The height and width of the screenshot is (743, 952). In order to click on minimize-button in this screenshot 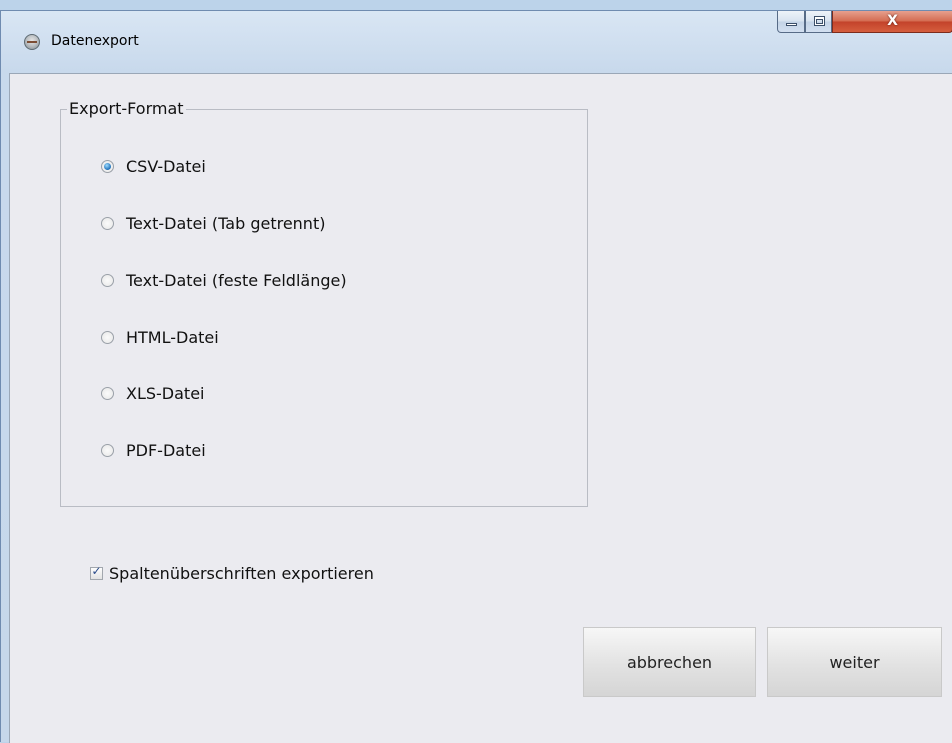, I will do `click(791, 22)`.